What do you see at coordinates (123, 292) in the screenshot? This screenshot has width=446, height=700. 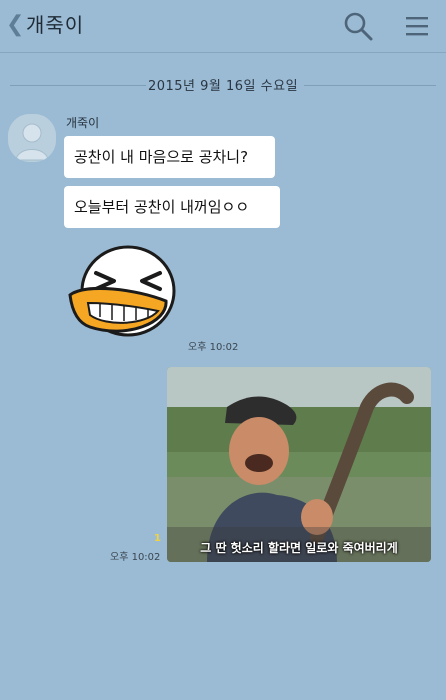 I see `laughing-duck-emoticon` at bounding box center [123, 292].